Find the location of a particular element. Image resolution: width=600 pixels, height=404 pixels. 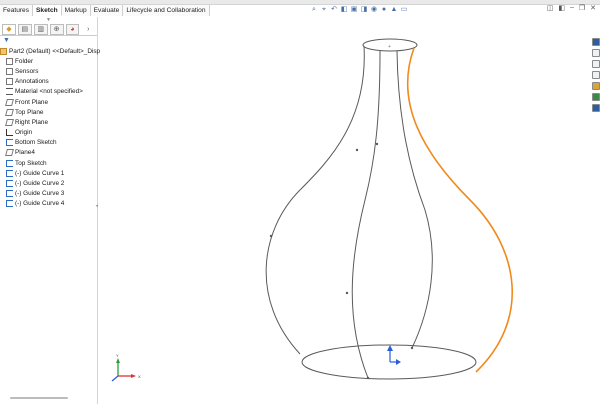

tab-sketch: Sketch is located at coordinates (47, 10).